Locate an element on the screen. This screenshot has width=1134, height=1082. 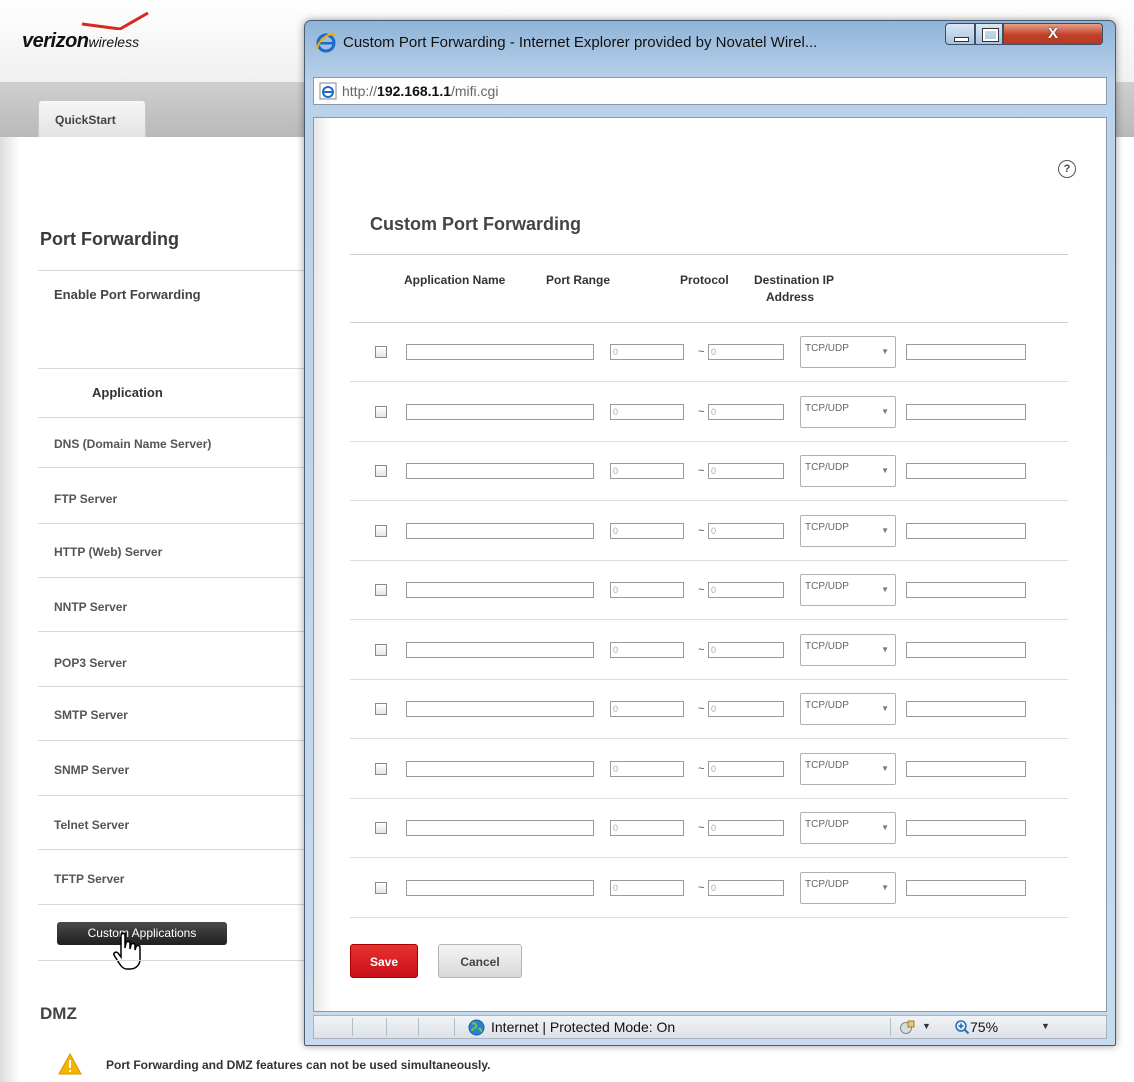
address-url: http://192.168.1.1/mifi.cgi is located at coordinates (420, 91).